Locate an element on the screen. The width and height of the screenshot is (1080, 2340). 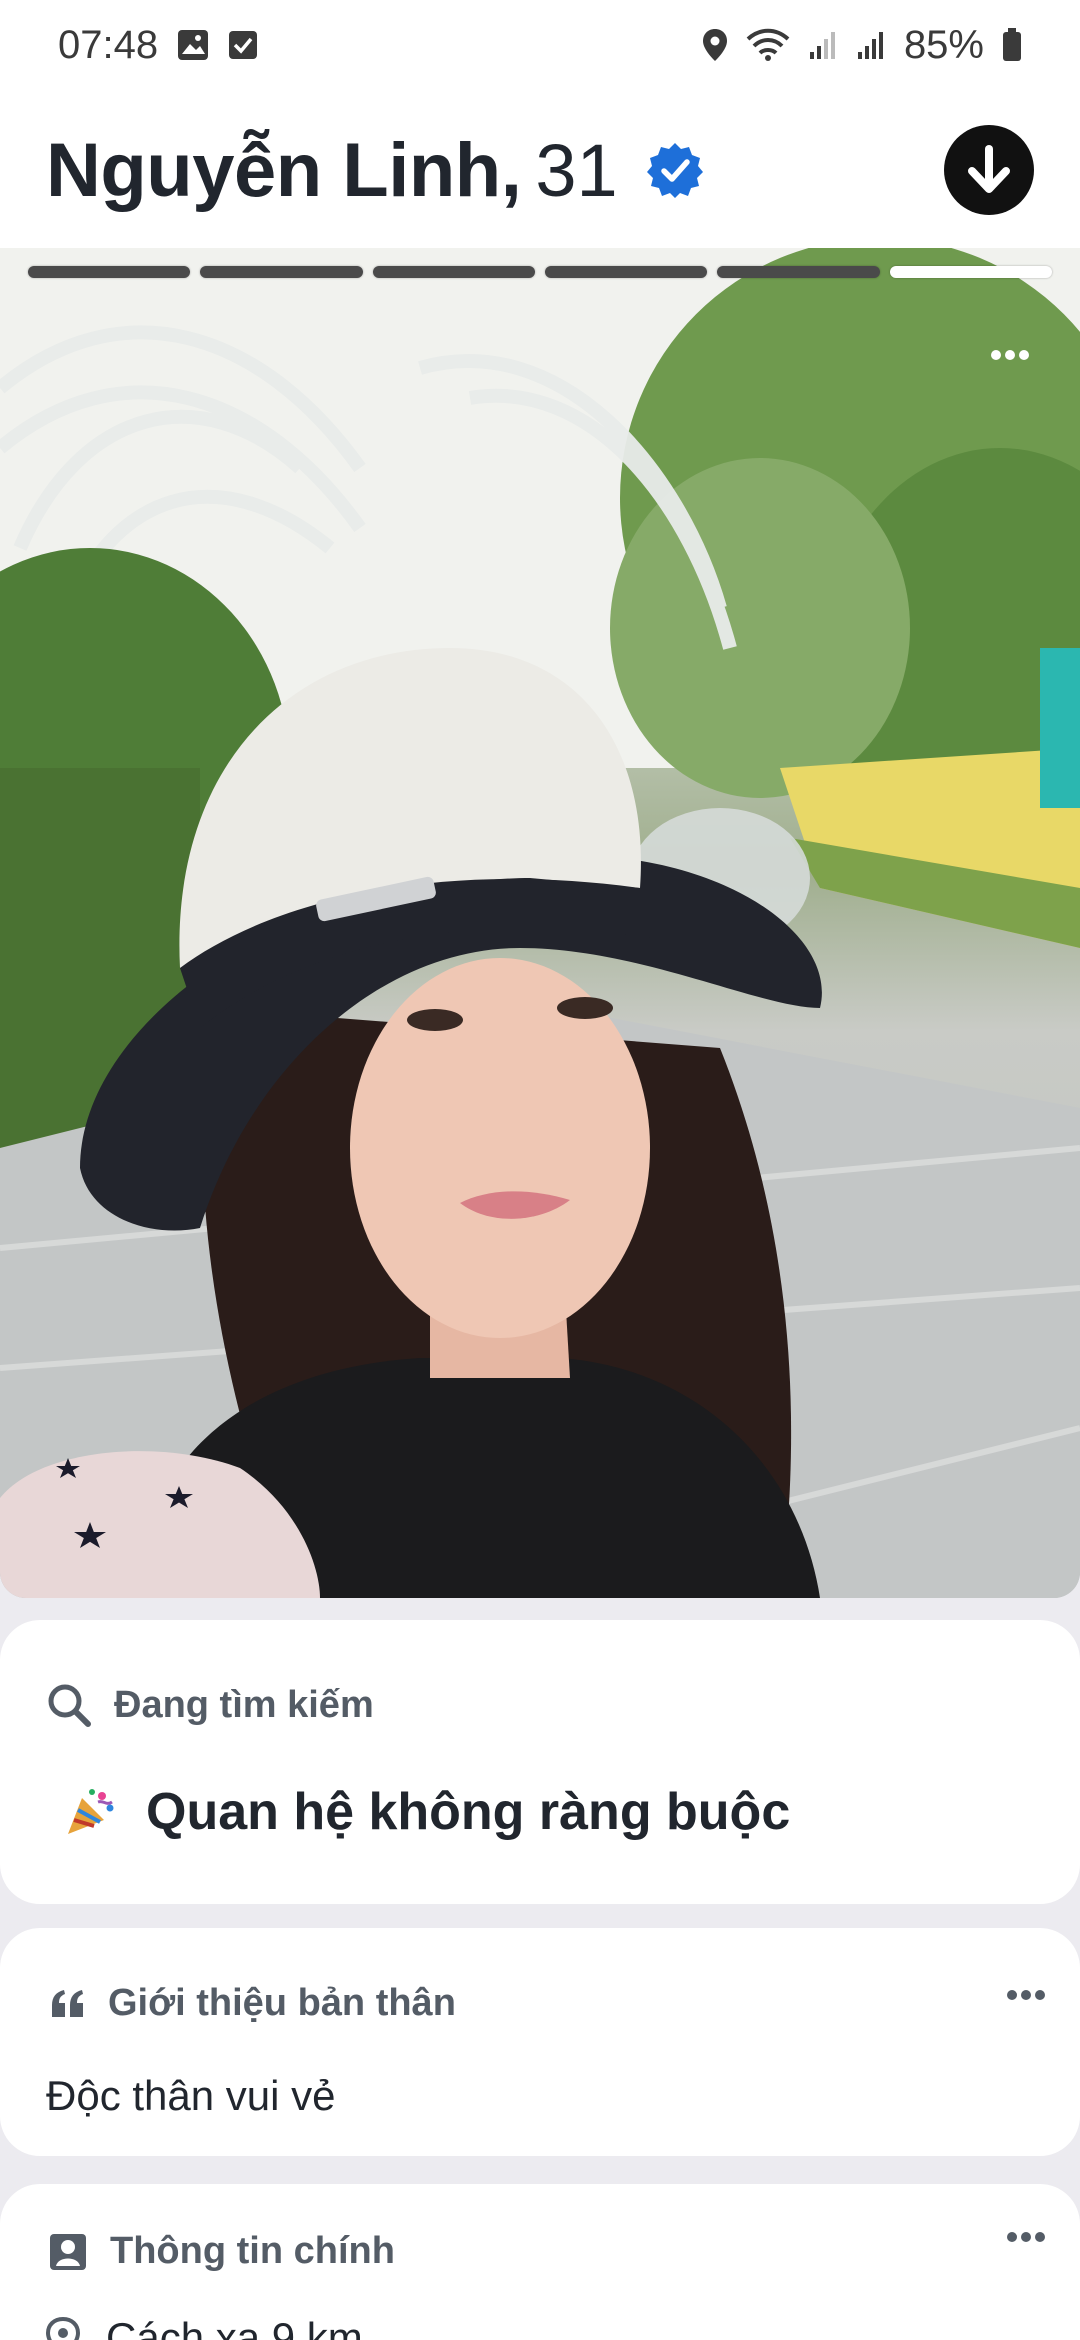
basics-card: Thông tin chính Cách xa 9 km is located at coordinates (540, 2262).